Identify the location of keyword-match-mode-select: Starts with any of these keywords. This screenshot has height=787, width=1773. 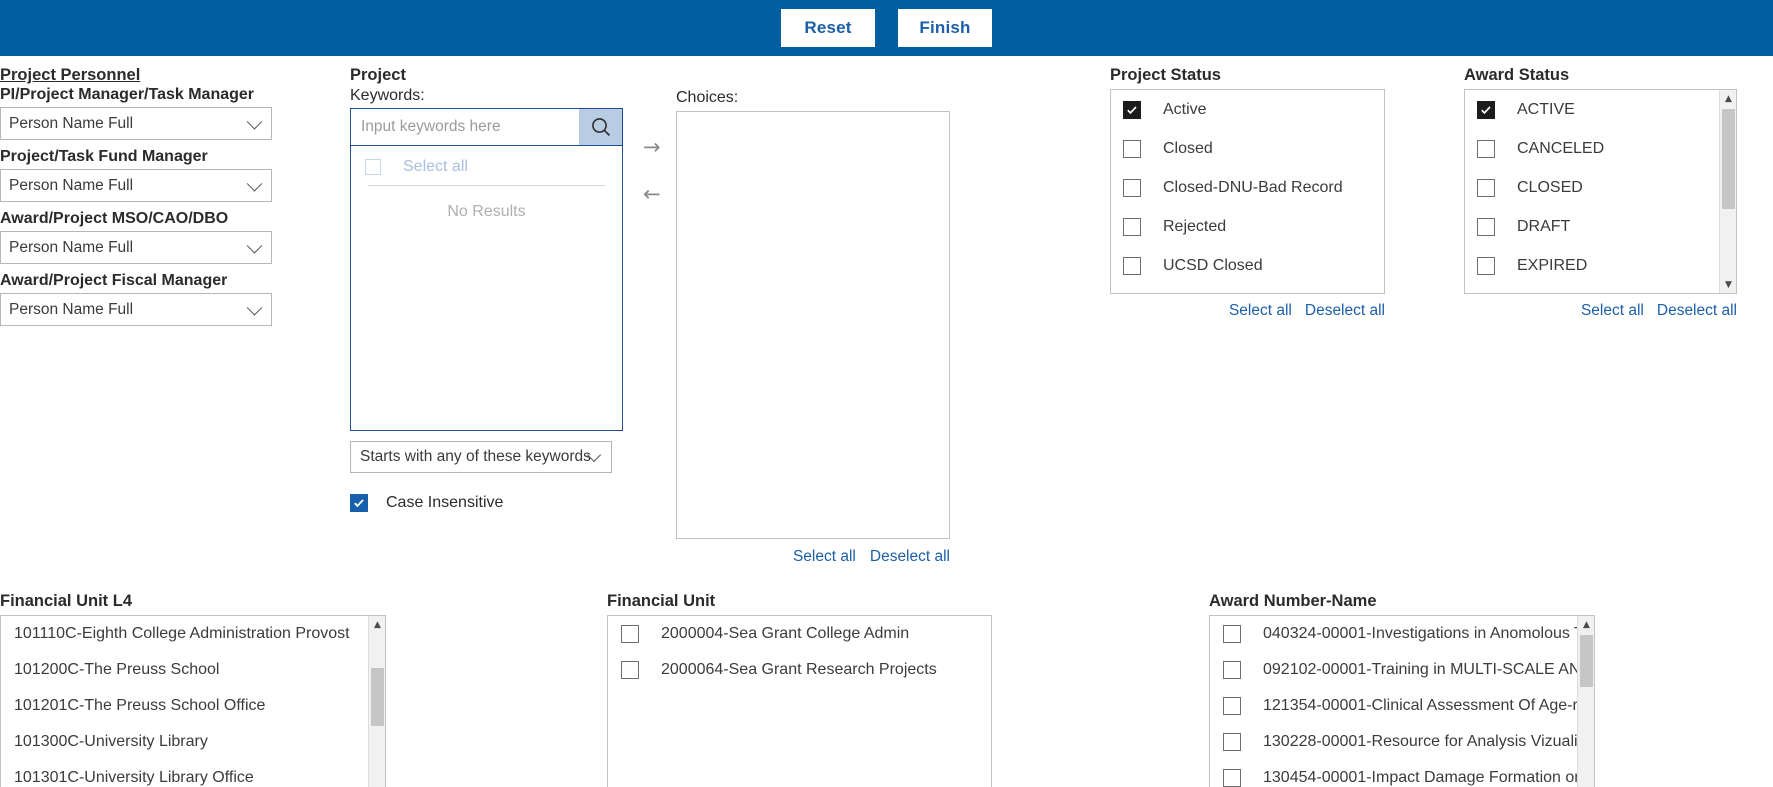
(481, 457).